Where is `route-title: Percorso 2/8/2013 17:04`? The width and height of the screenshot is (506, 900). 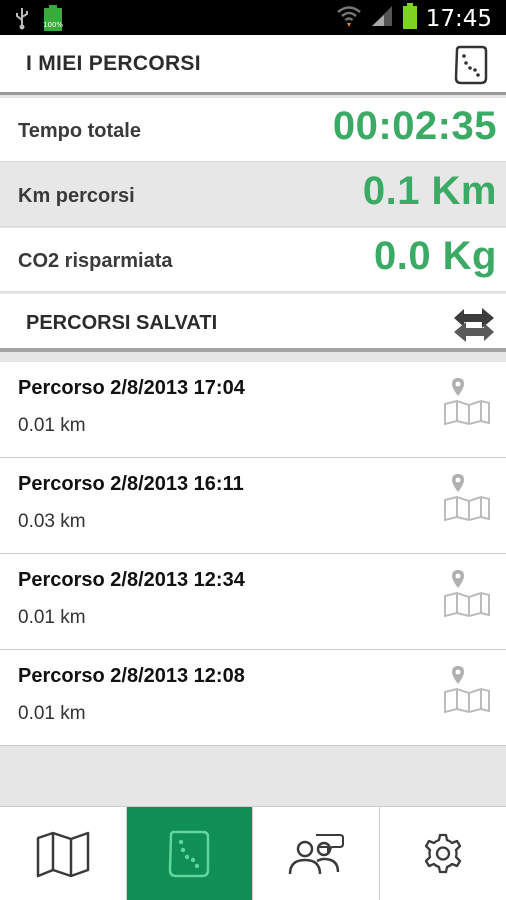
route-title: Percorso 2/8/2013 17:04 is located at coordinates (131, 388).